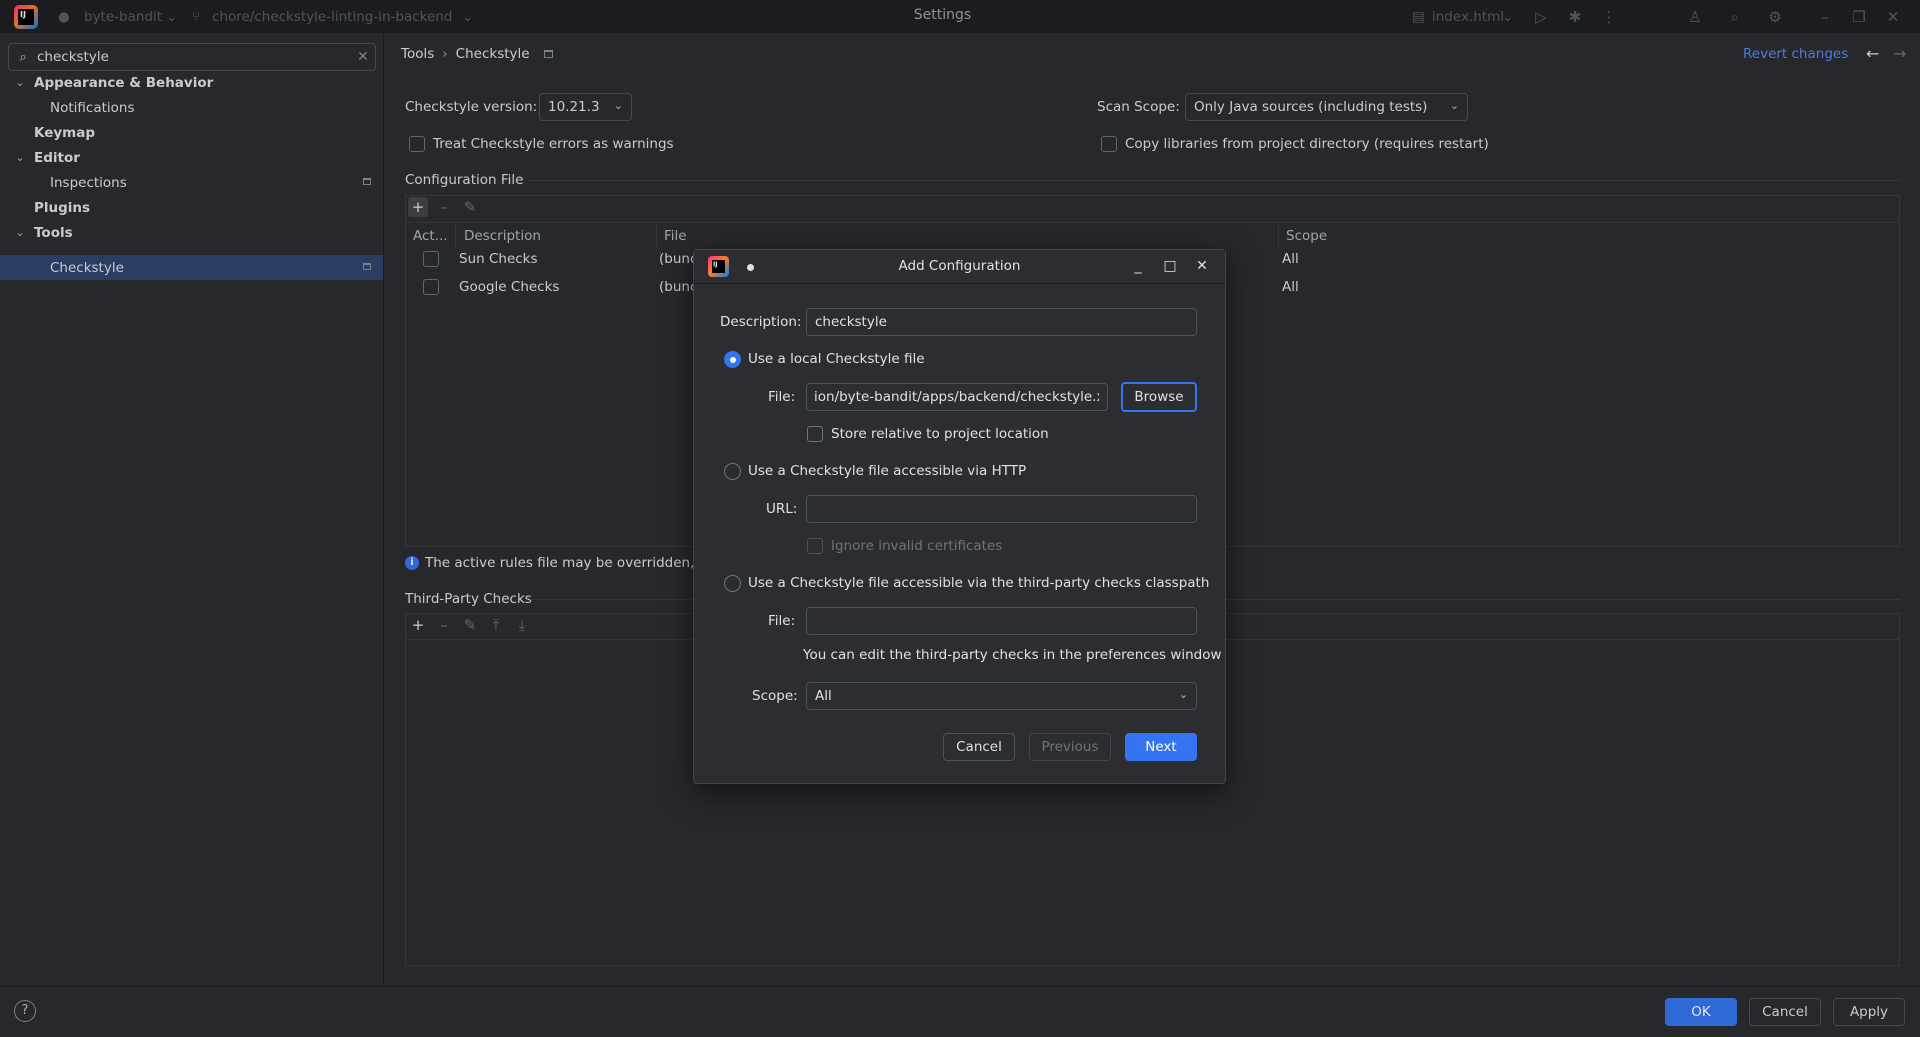 The height and width of the screenshot is (1037, 1920). What do you see at coordinates (836, 359) in the screenshot?
I see `local-file-option-label: Use a local Checkstyle file` at bounding box center [836, 359].